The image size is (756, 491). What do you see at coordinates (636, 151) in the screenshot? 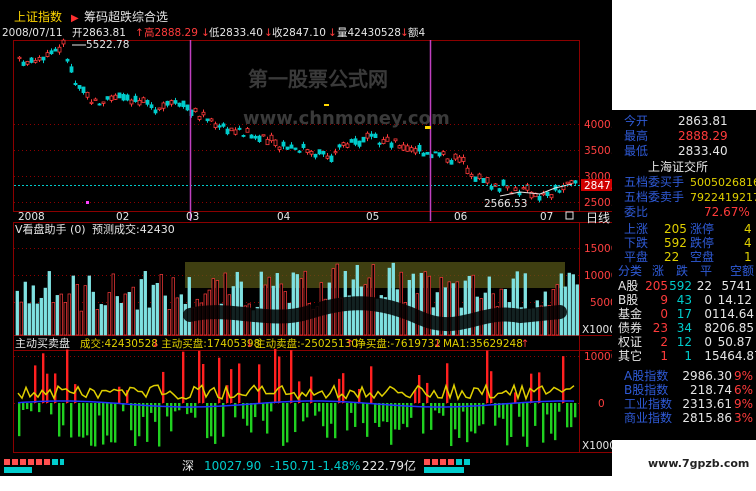
I see `quote-label: 最低` at bounding box center [636, 151].